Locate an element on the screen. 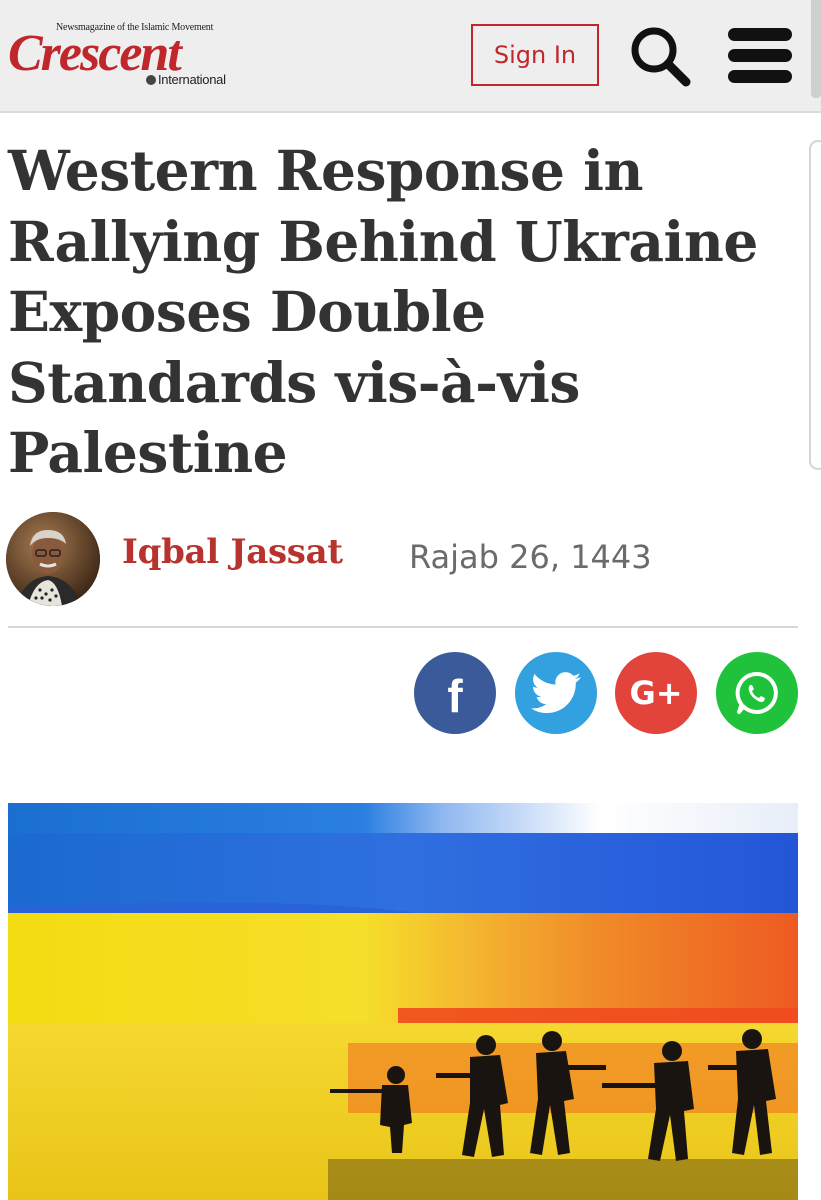 This screenshot has width=821, height=1200. whatsapp-icon is located at coordinates (756, 692).